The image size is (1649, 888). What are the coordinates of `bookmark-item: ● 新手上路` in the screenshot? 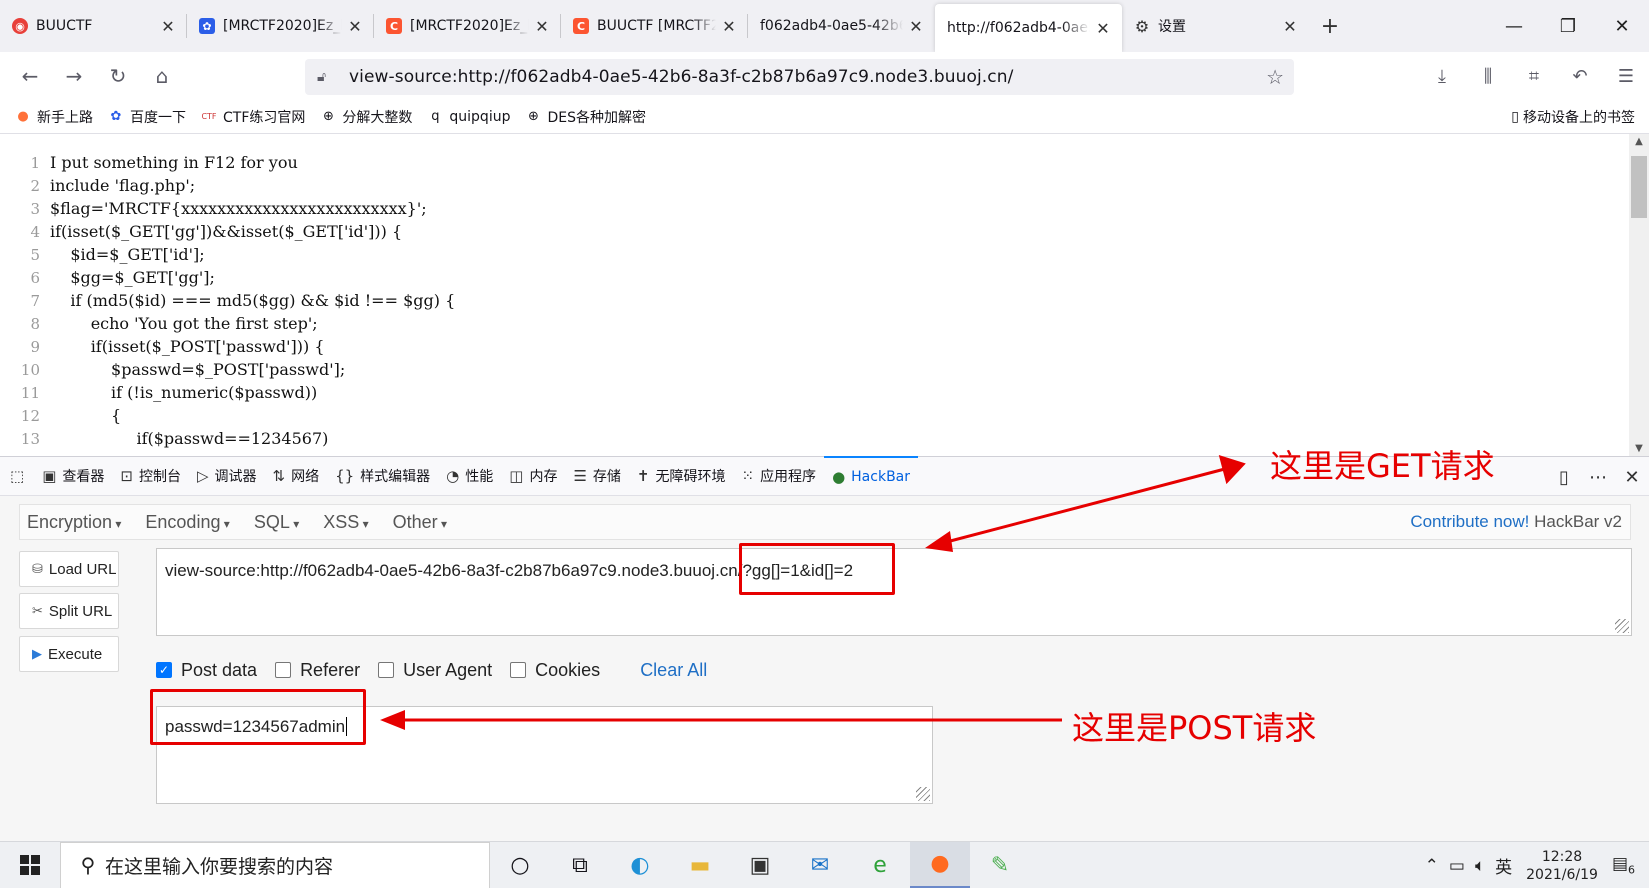 It's located at (53, 117).